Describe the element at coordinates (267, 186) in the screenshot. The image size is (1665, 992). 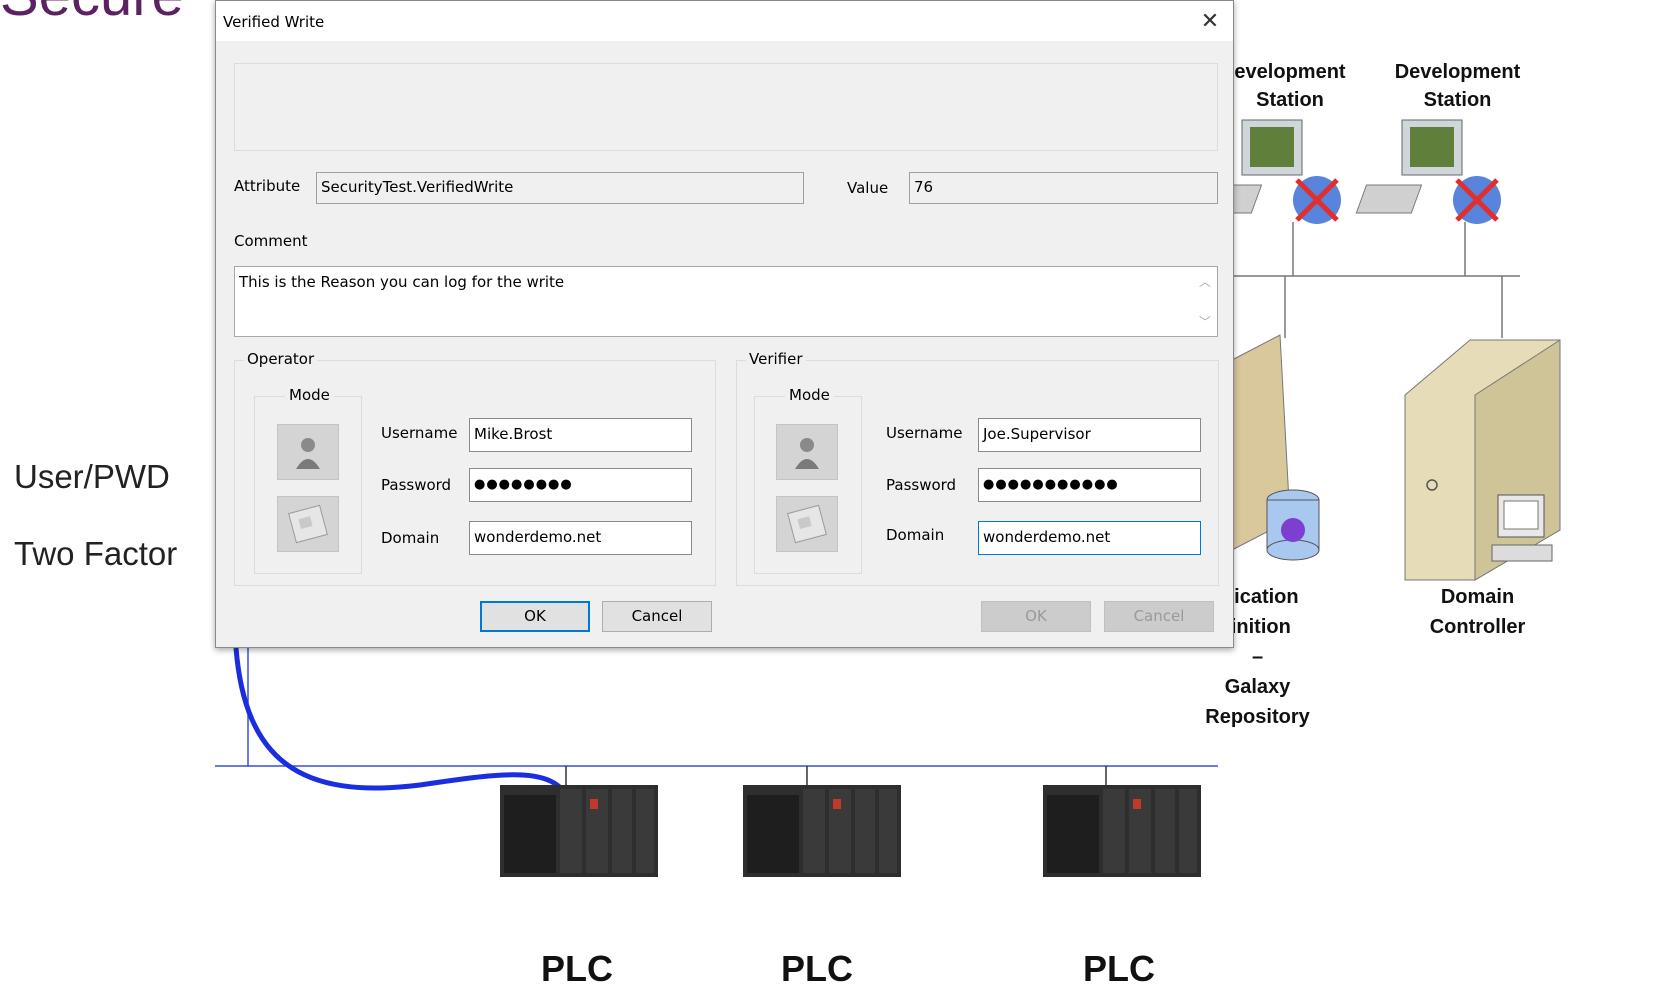
I see `attribute-label: Attribute` at that location.